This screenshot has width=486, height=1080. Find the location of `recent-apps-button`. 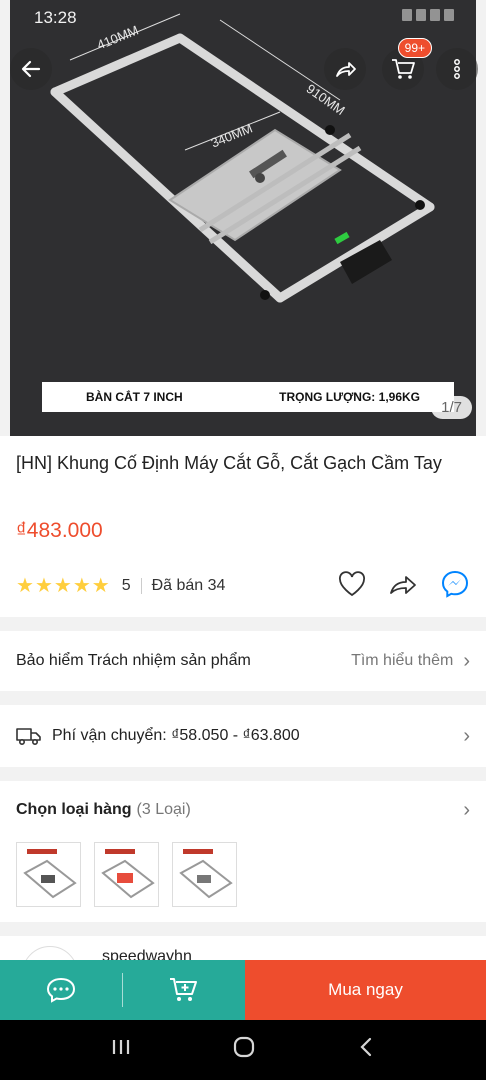

recent-apps-button is located at coordinates (121, 1050).